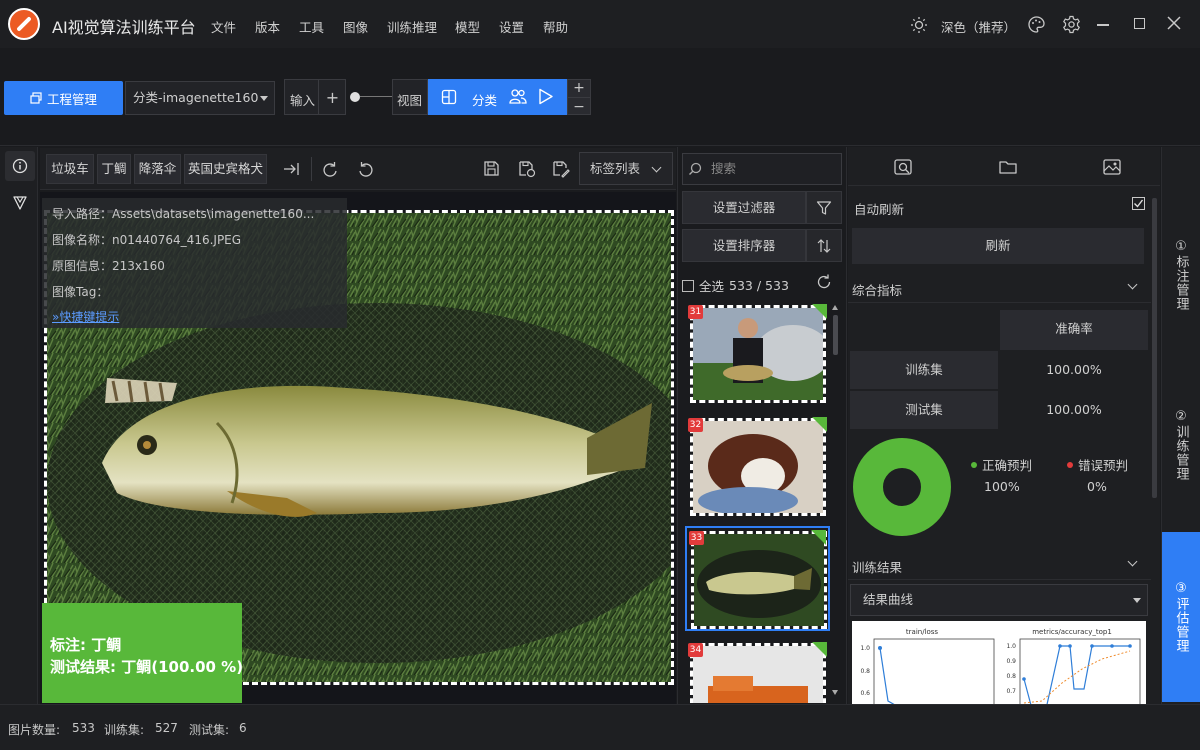 This screenshot has width=1200, height=750. Describe the element at coordinates (1139, 23) in the screenshot. I see `maximize-icon` at that location.